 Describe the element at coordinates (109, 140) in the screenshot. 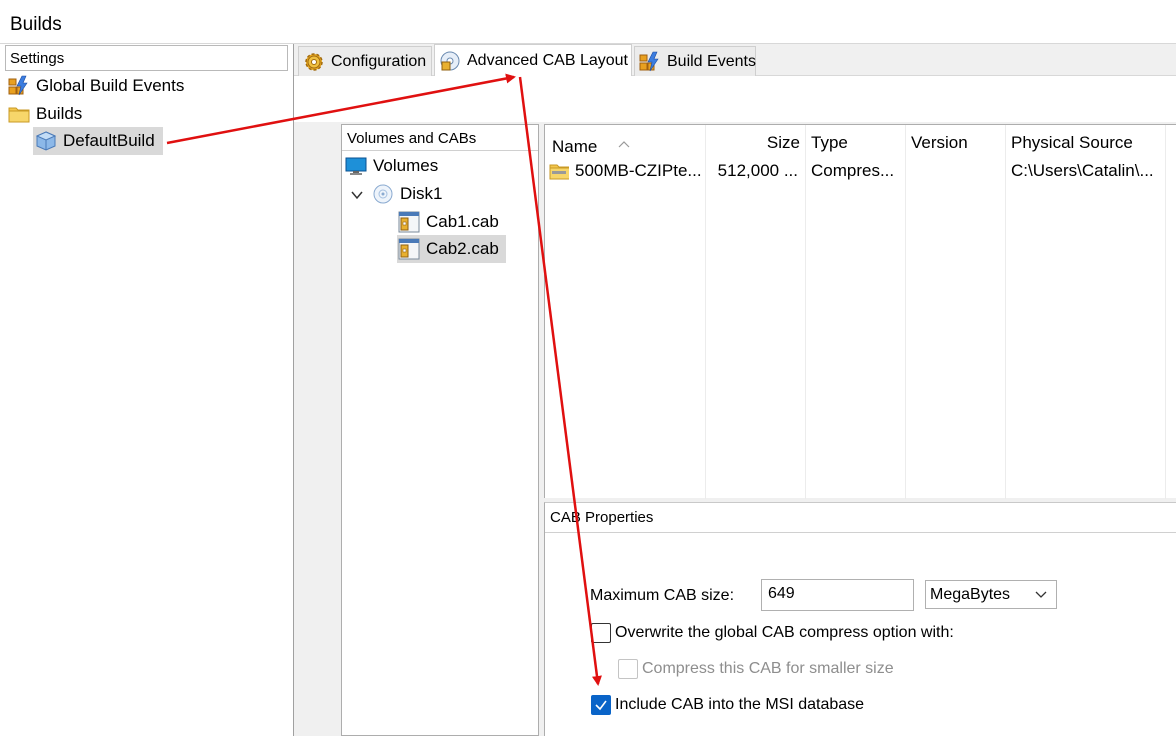

I see `tree-item-label: DefaultBuild` at that location.